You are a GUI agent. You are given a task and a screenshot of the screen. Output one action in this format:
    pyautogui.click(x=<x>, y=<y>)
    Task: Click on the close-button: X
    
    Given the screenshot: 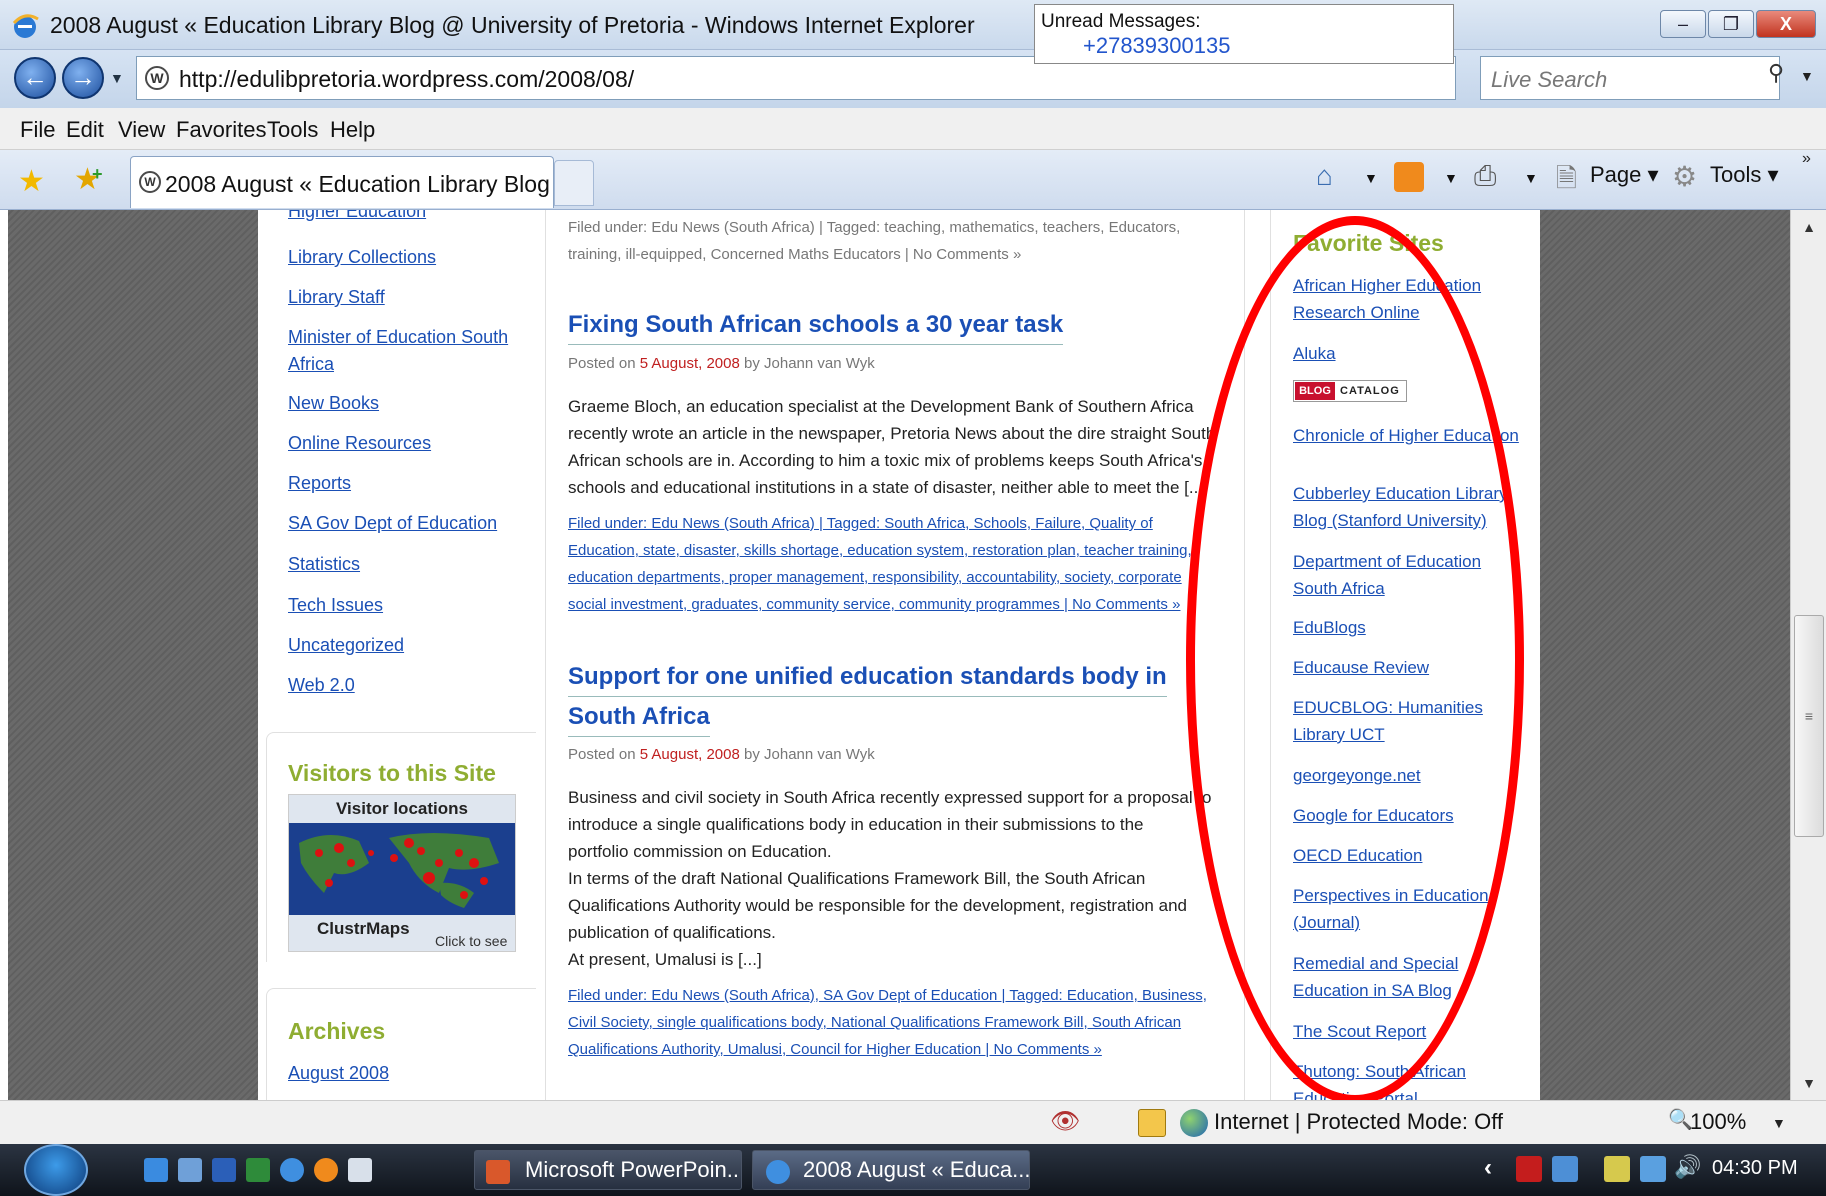 What is the action you would take?
    pyautogui.click(x=1786, y=24)
    